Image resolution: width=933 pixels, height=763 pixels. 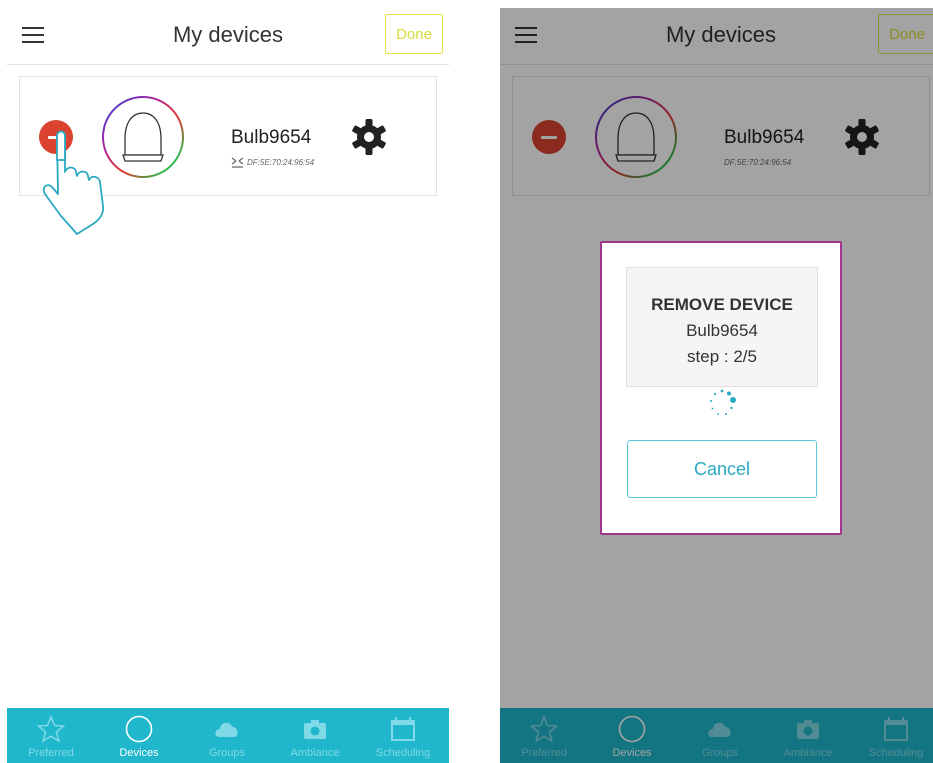 I want to click on tap-hand-icon, so click(x=73, y=182).